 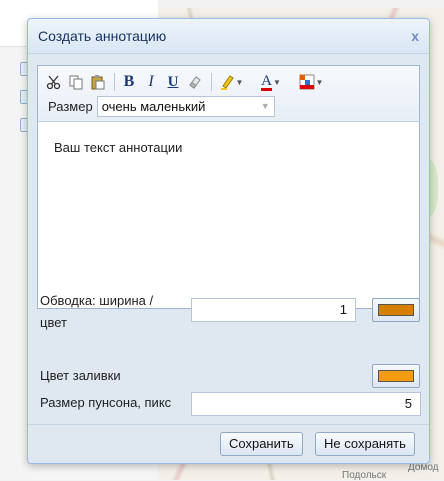 I want to click on dialog-titlebar: Создать аннотацию x, so click(x=228, y=36).